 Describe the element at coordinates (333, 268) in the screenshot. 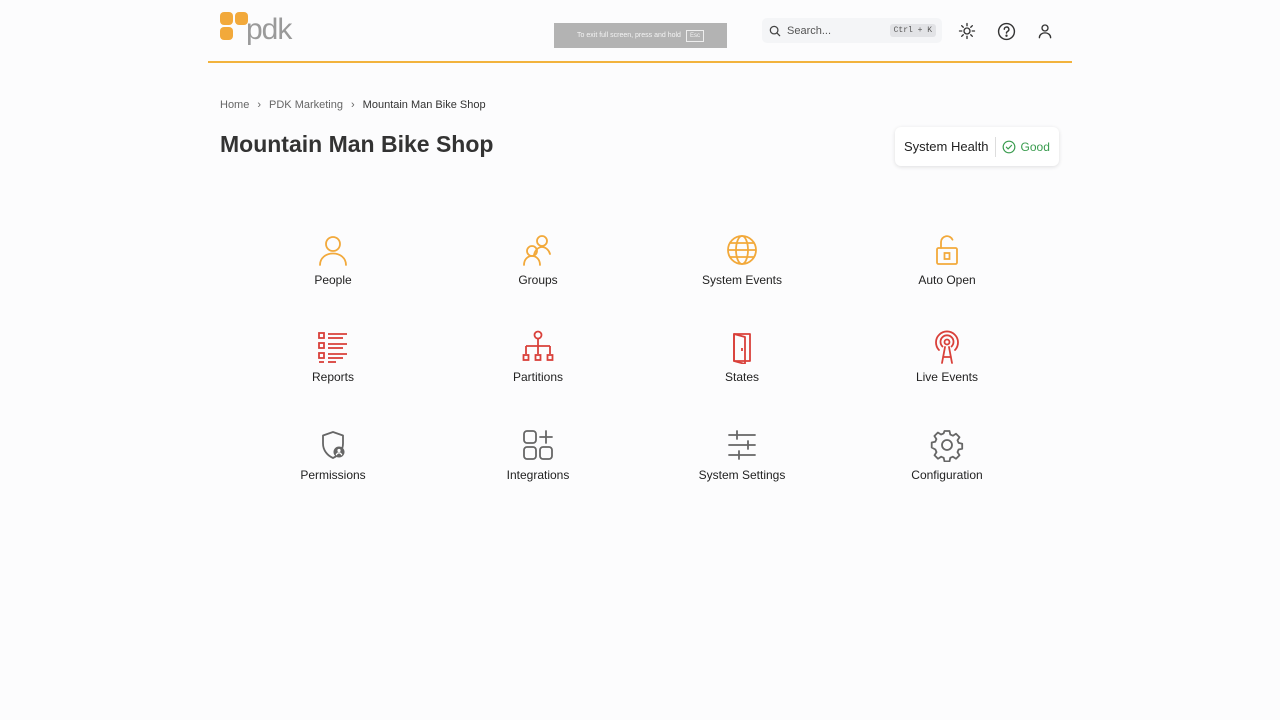

I see `tile-people: People` at that location.